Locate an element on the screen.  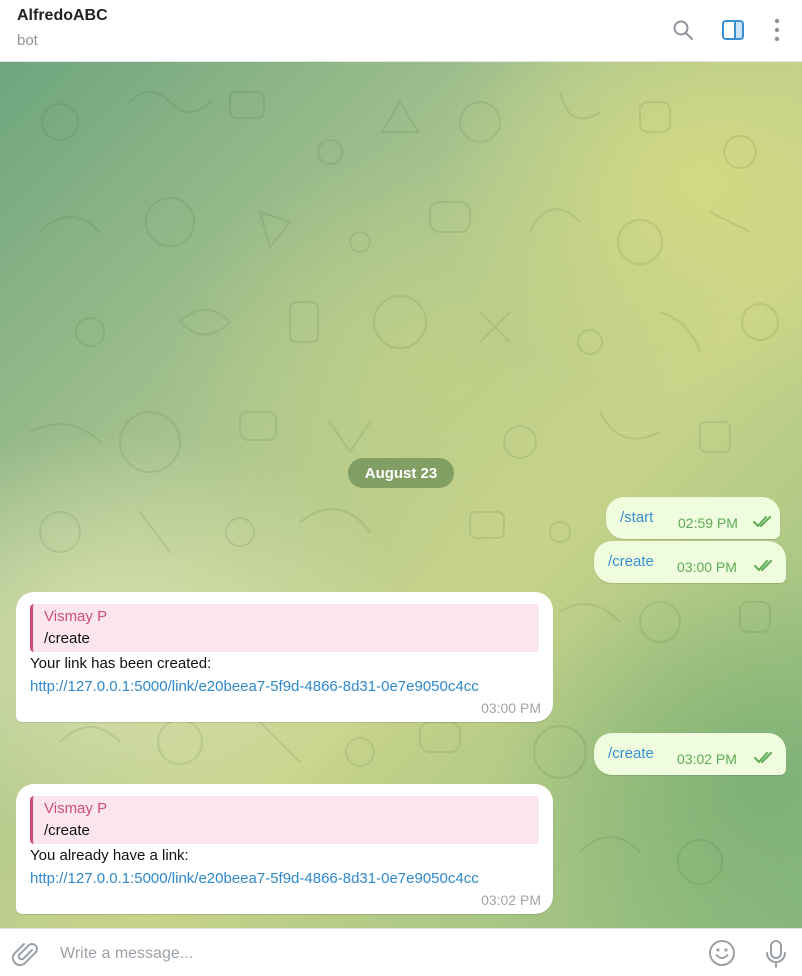
message-composer is located at coordinates (401, 952).